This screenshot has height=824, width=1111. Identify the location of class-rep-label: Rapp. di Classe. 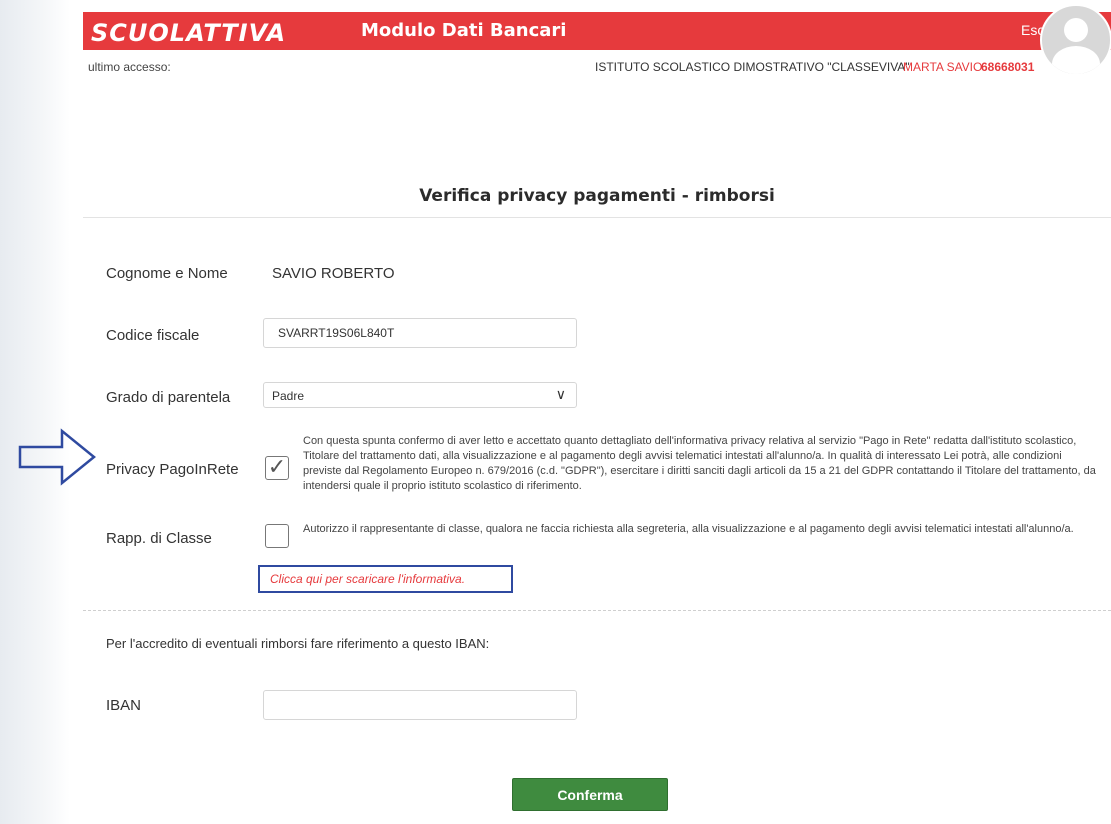
(159, 538).